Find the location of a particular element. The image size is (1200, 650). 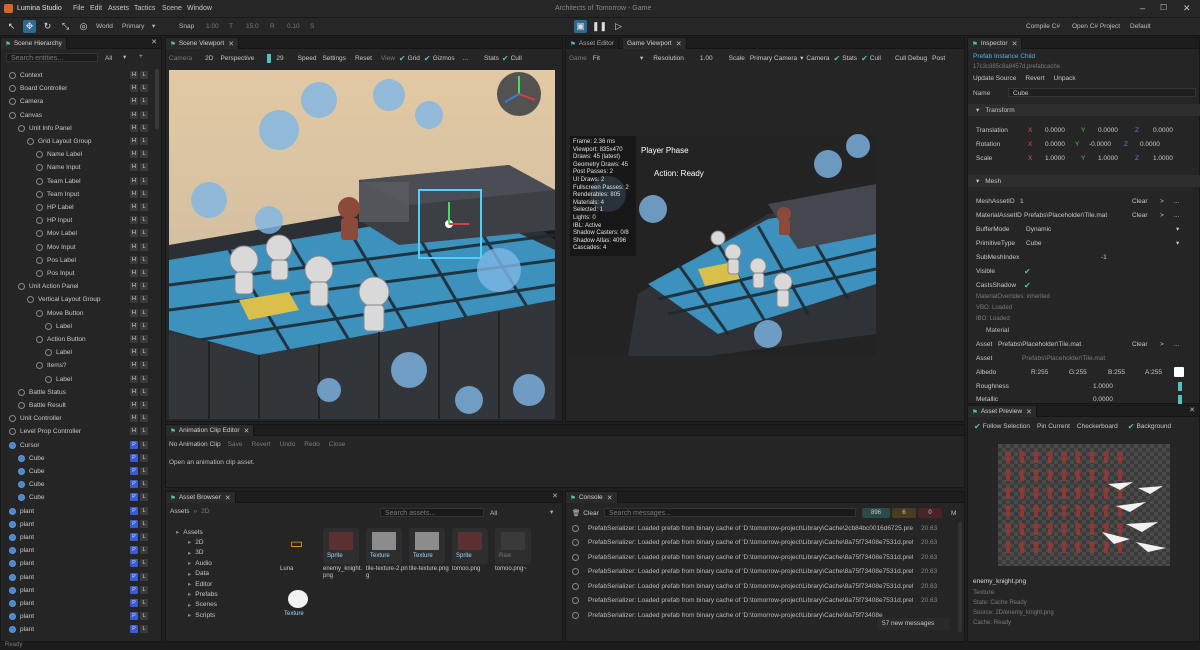

compile-button: Compile C# is located at coordinates (1043, 26).